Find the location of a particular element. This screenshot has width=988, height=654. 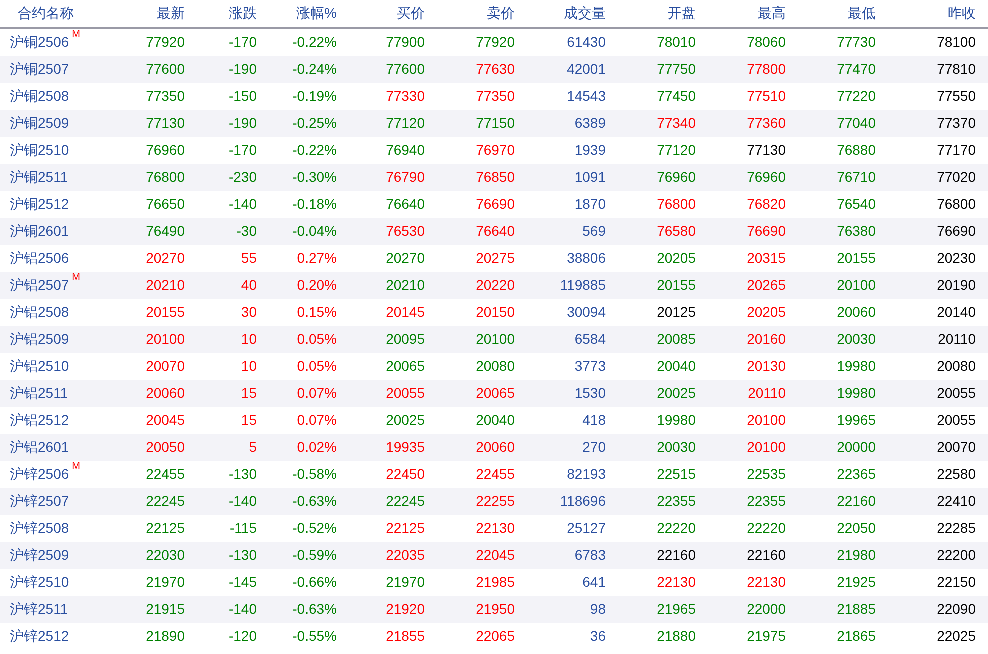

table-cell-text: 22160 is located at coordinates (676, 555).